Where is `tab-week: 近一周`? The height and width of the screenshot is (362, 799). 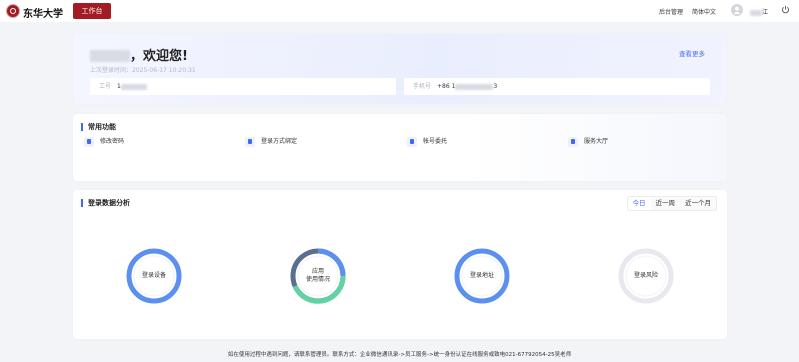 tab-week: 近一周 is located at coordinates (666, 203).